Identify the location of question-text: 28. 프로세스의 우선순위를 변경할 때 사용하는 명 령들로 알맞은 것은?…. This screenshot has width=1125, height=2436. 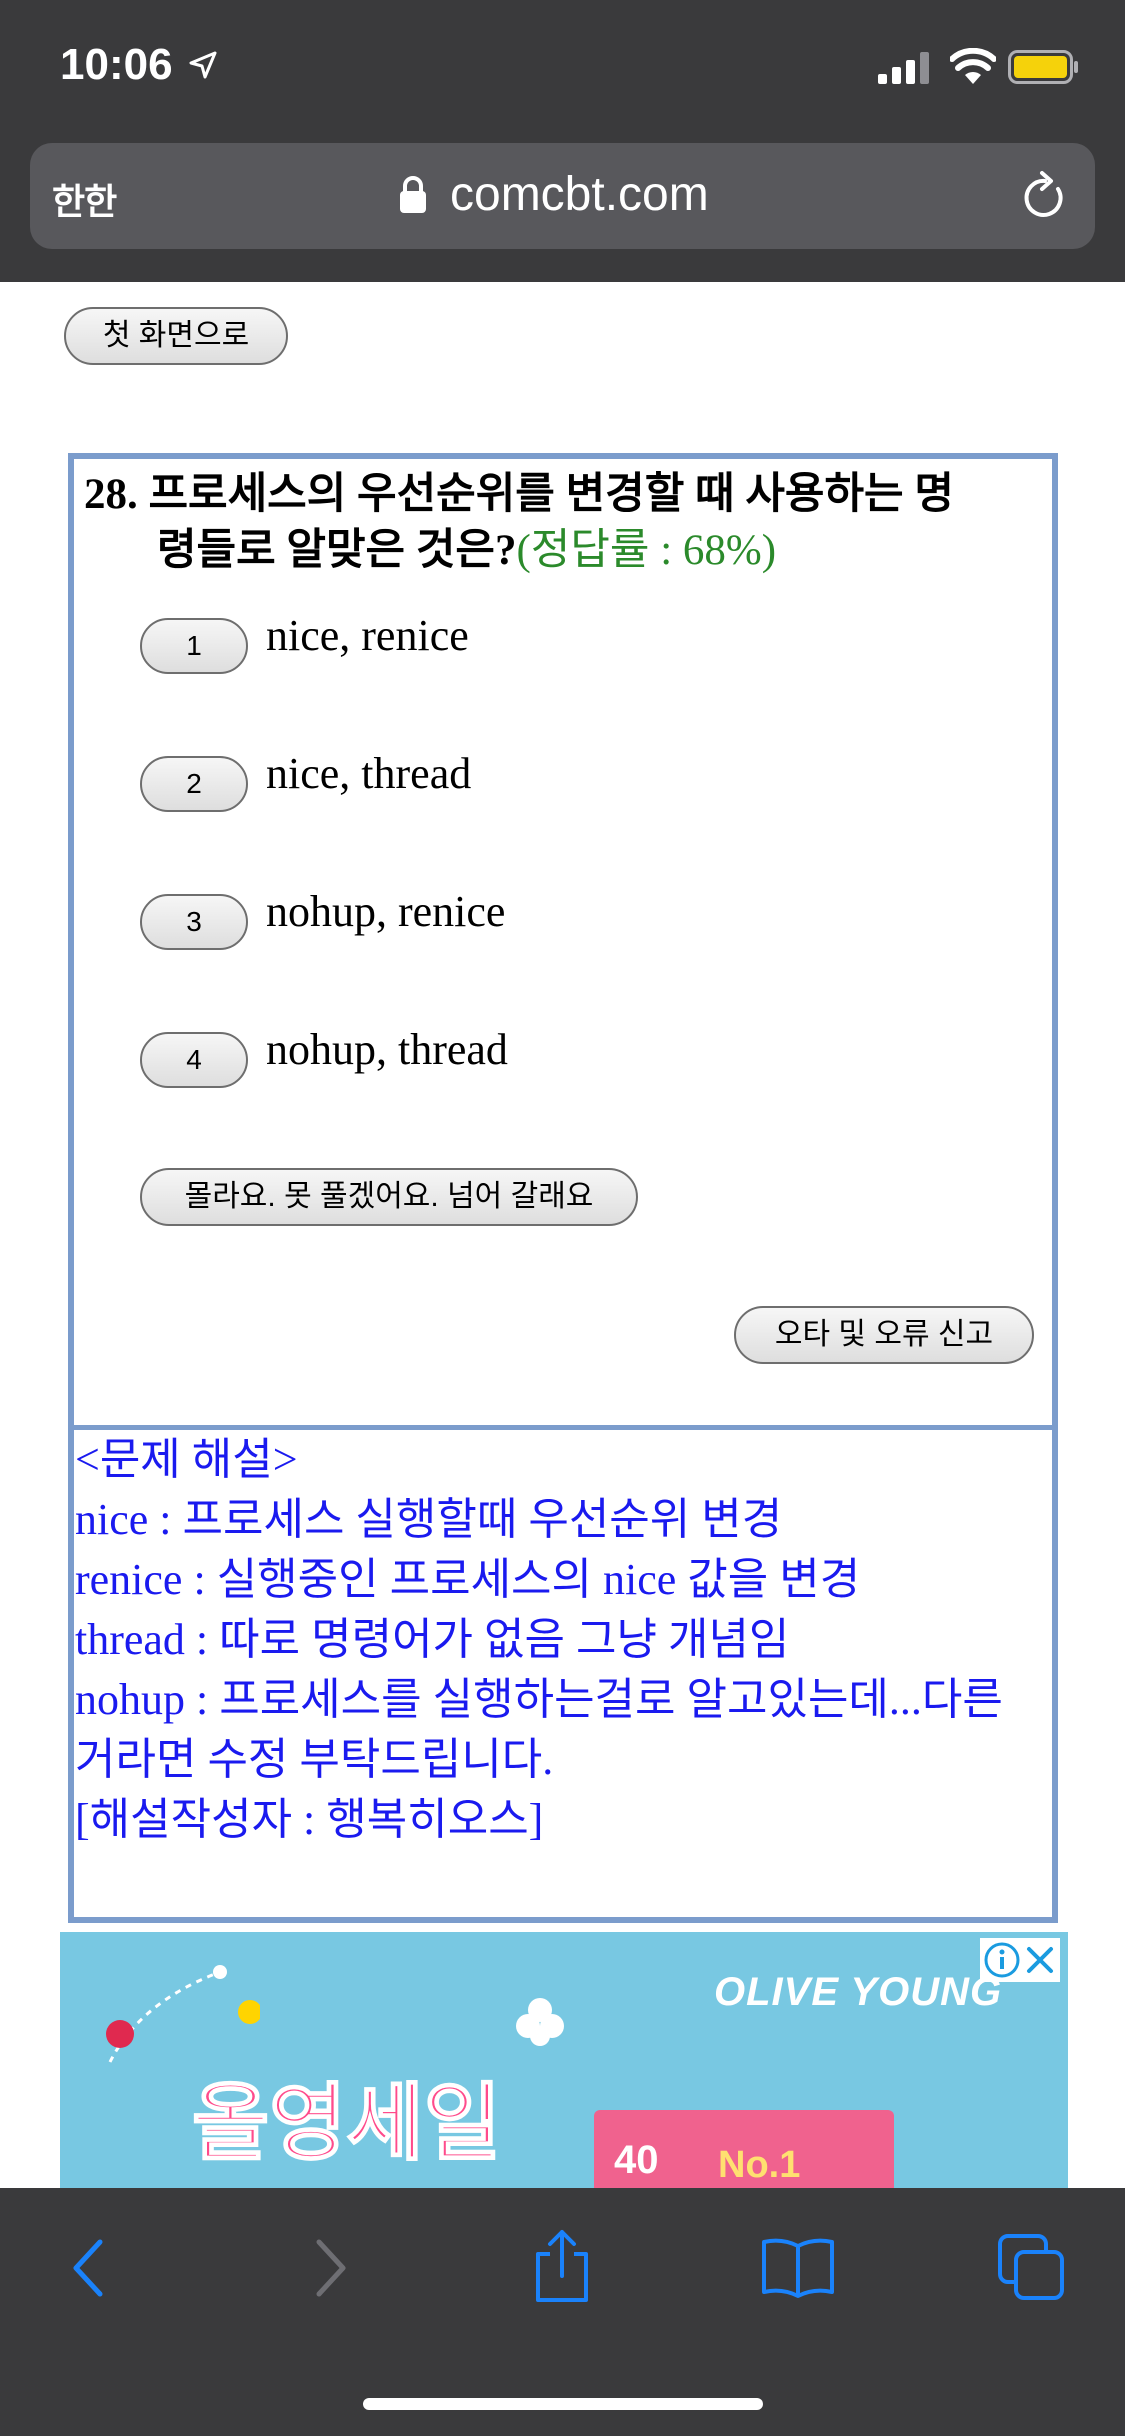
(564, 523).